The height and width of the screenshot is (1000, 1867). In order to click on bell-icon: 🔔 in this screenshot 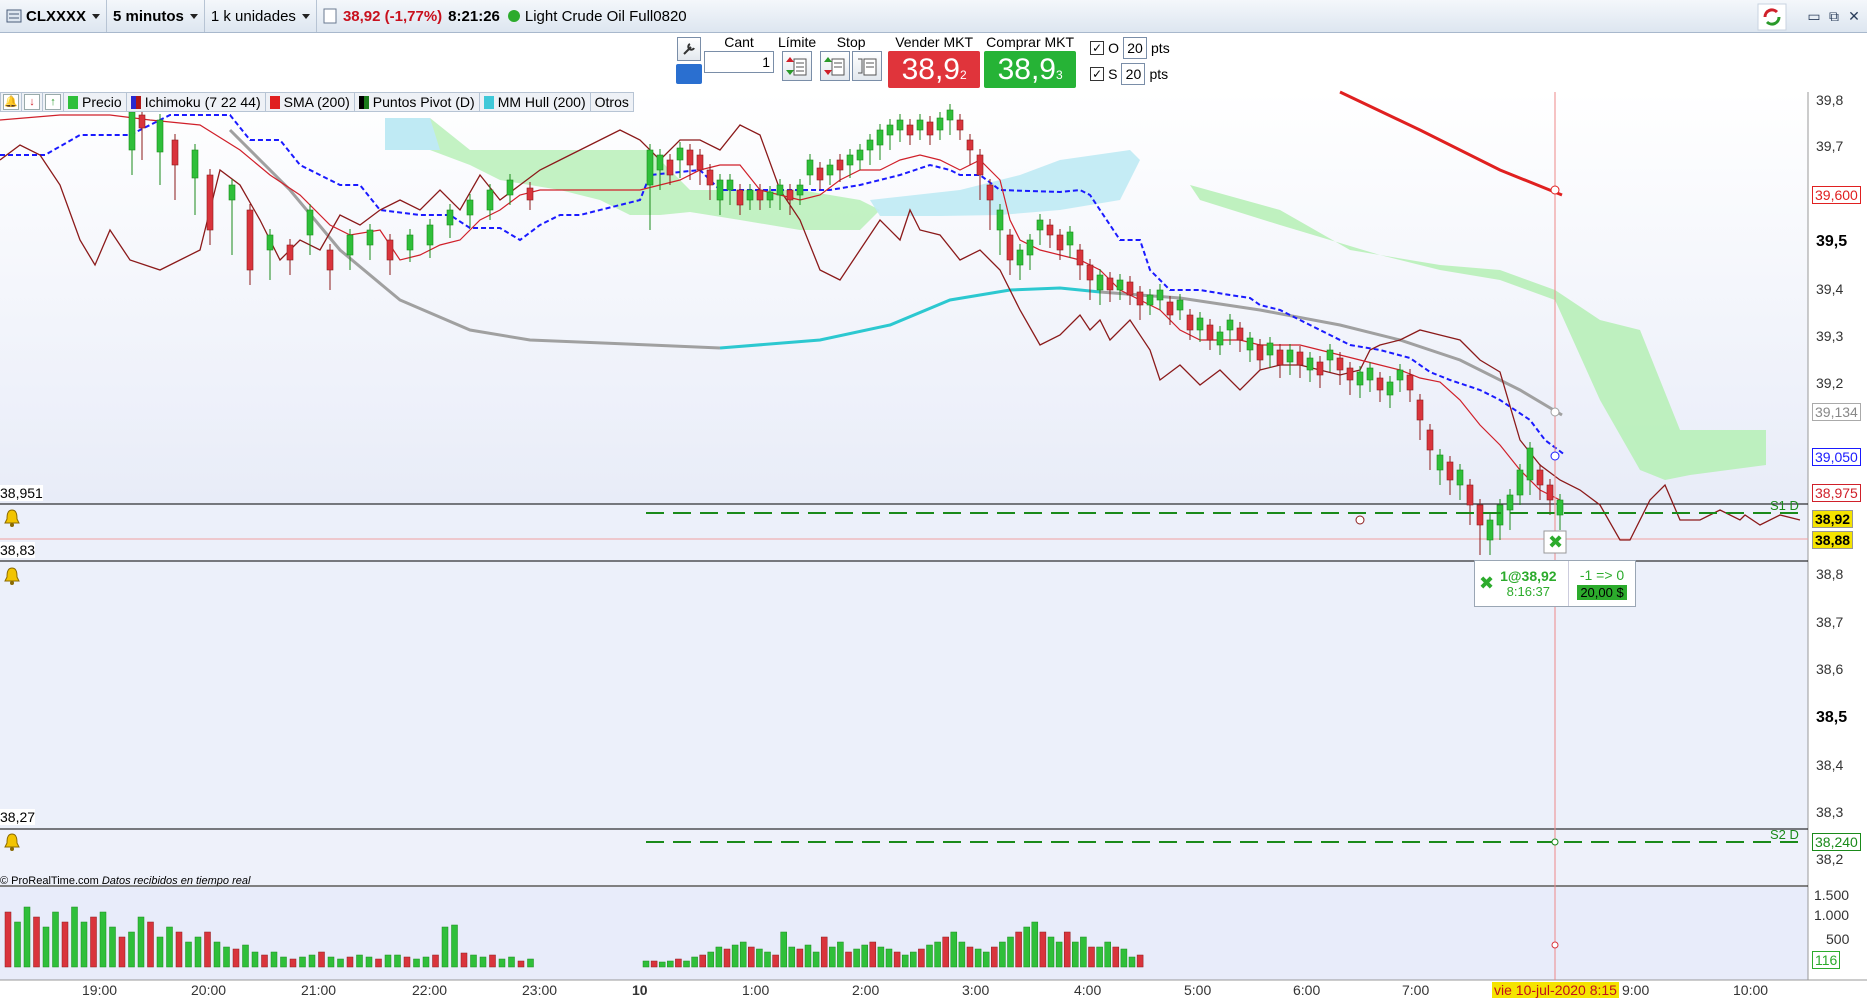, I will do `click(11, 102)`.